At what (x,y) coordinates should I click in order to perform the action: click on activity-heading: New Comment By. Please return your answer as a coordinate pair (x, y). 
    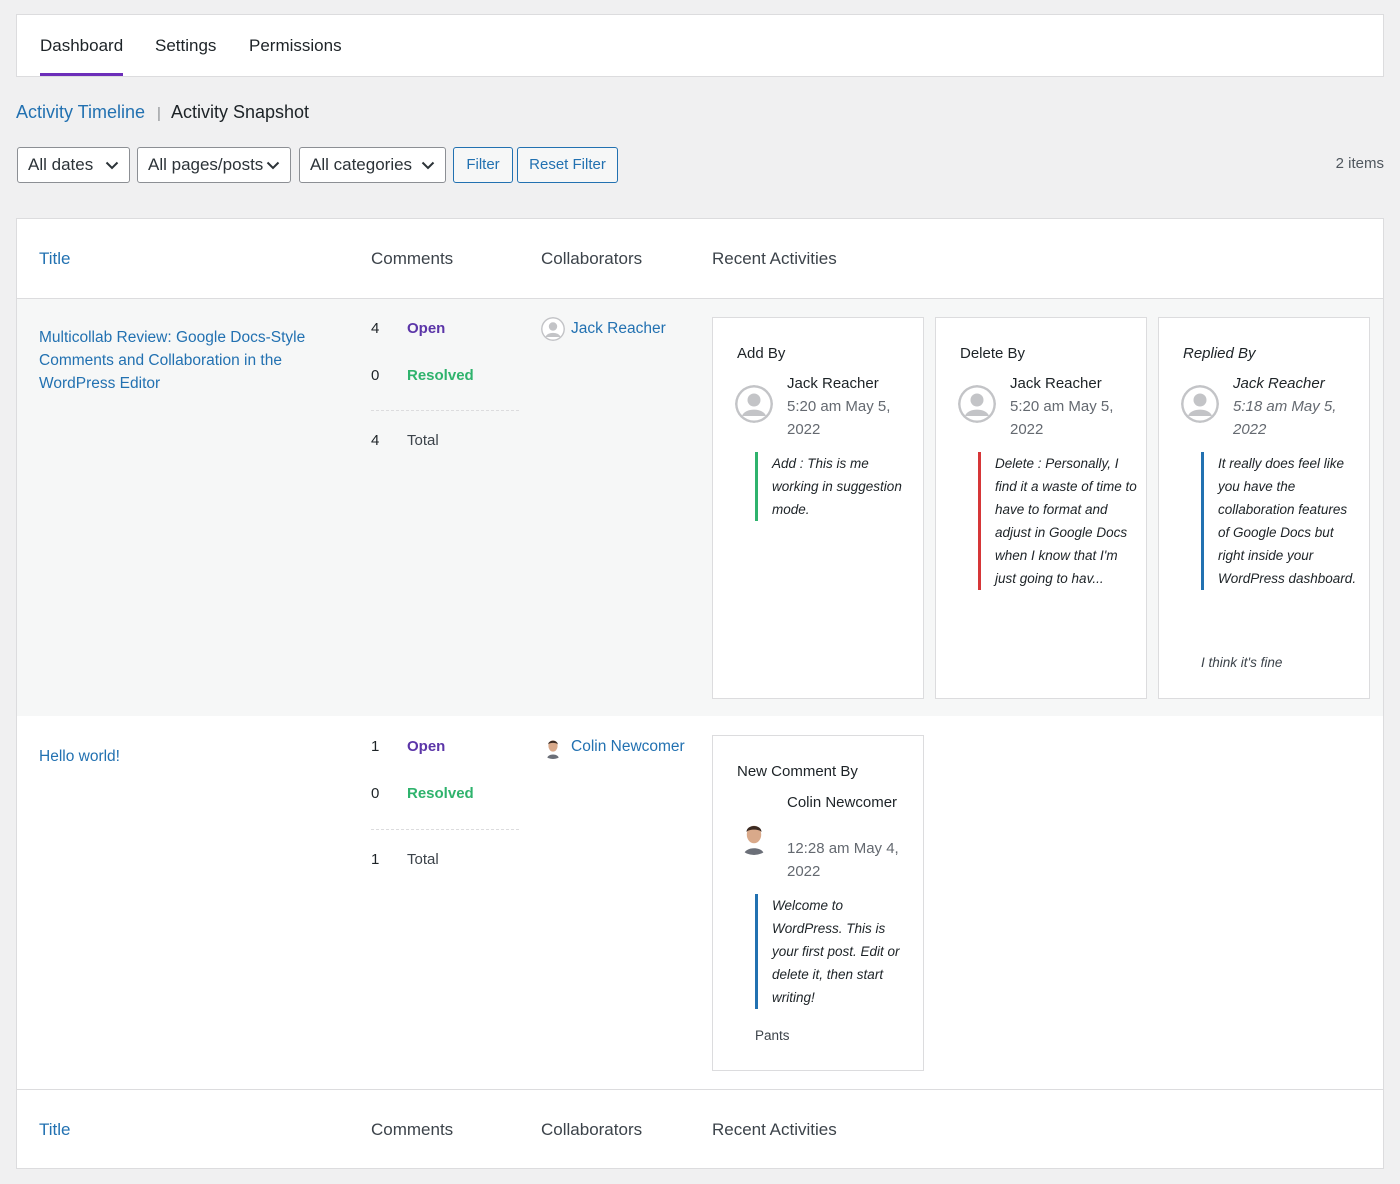
    Looking at the image, I should click on (797, 771).